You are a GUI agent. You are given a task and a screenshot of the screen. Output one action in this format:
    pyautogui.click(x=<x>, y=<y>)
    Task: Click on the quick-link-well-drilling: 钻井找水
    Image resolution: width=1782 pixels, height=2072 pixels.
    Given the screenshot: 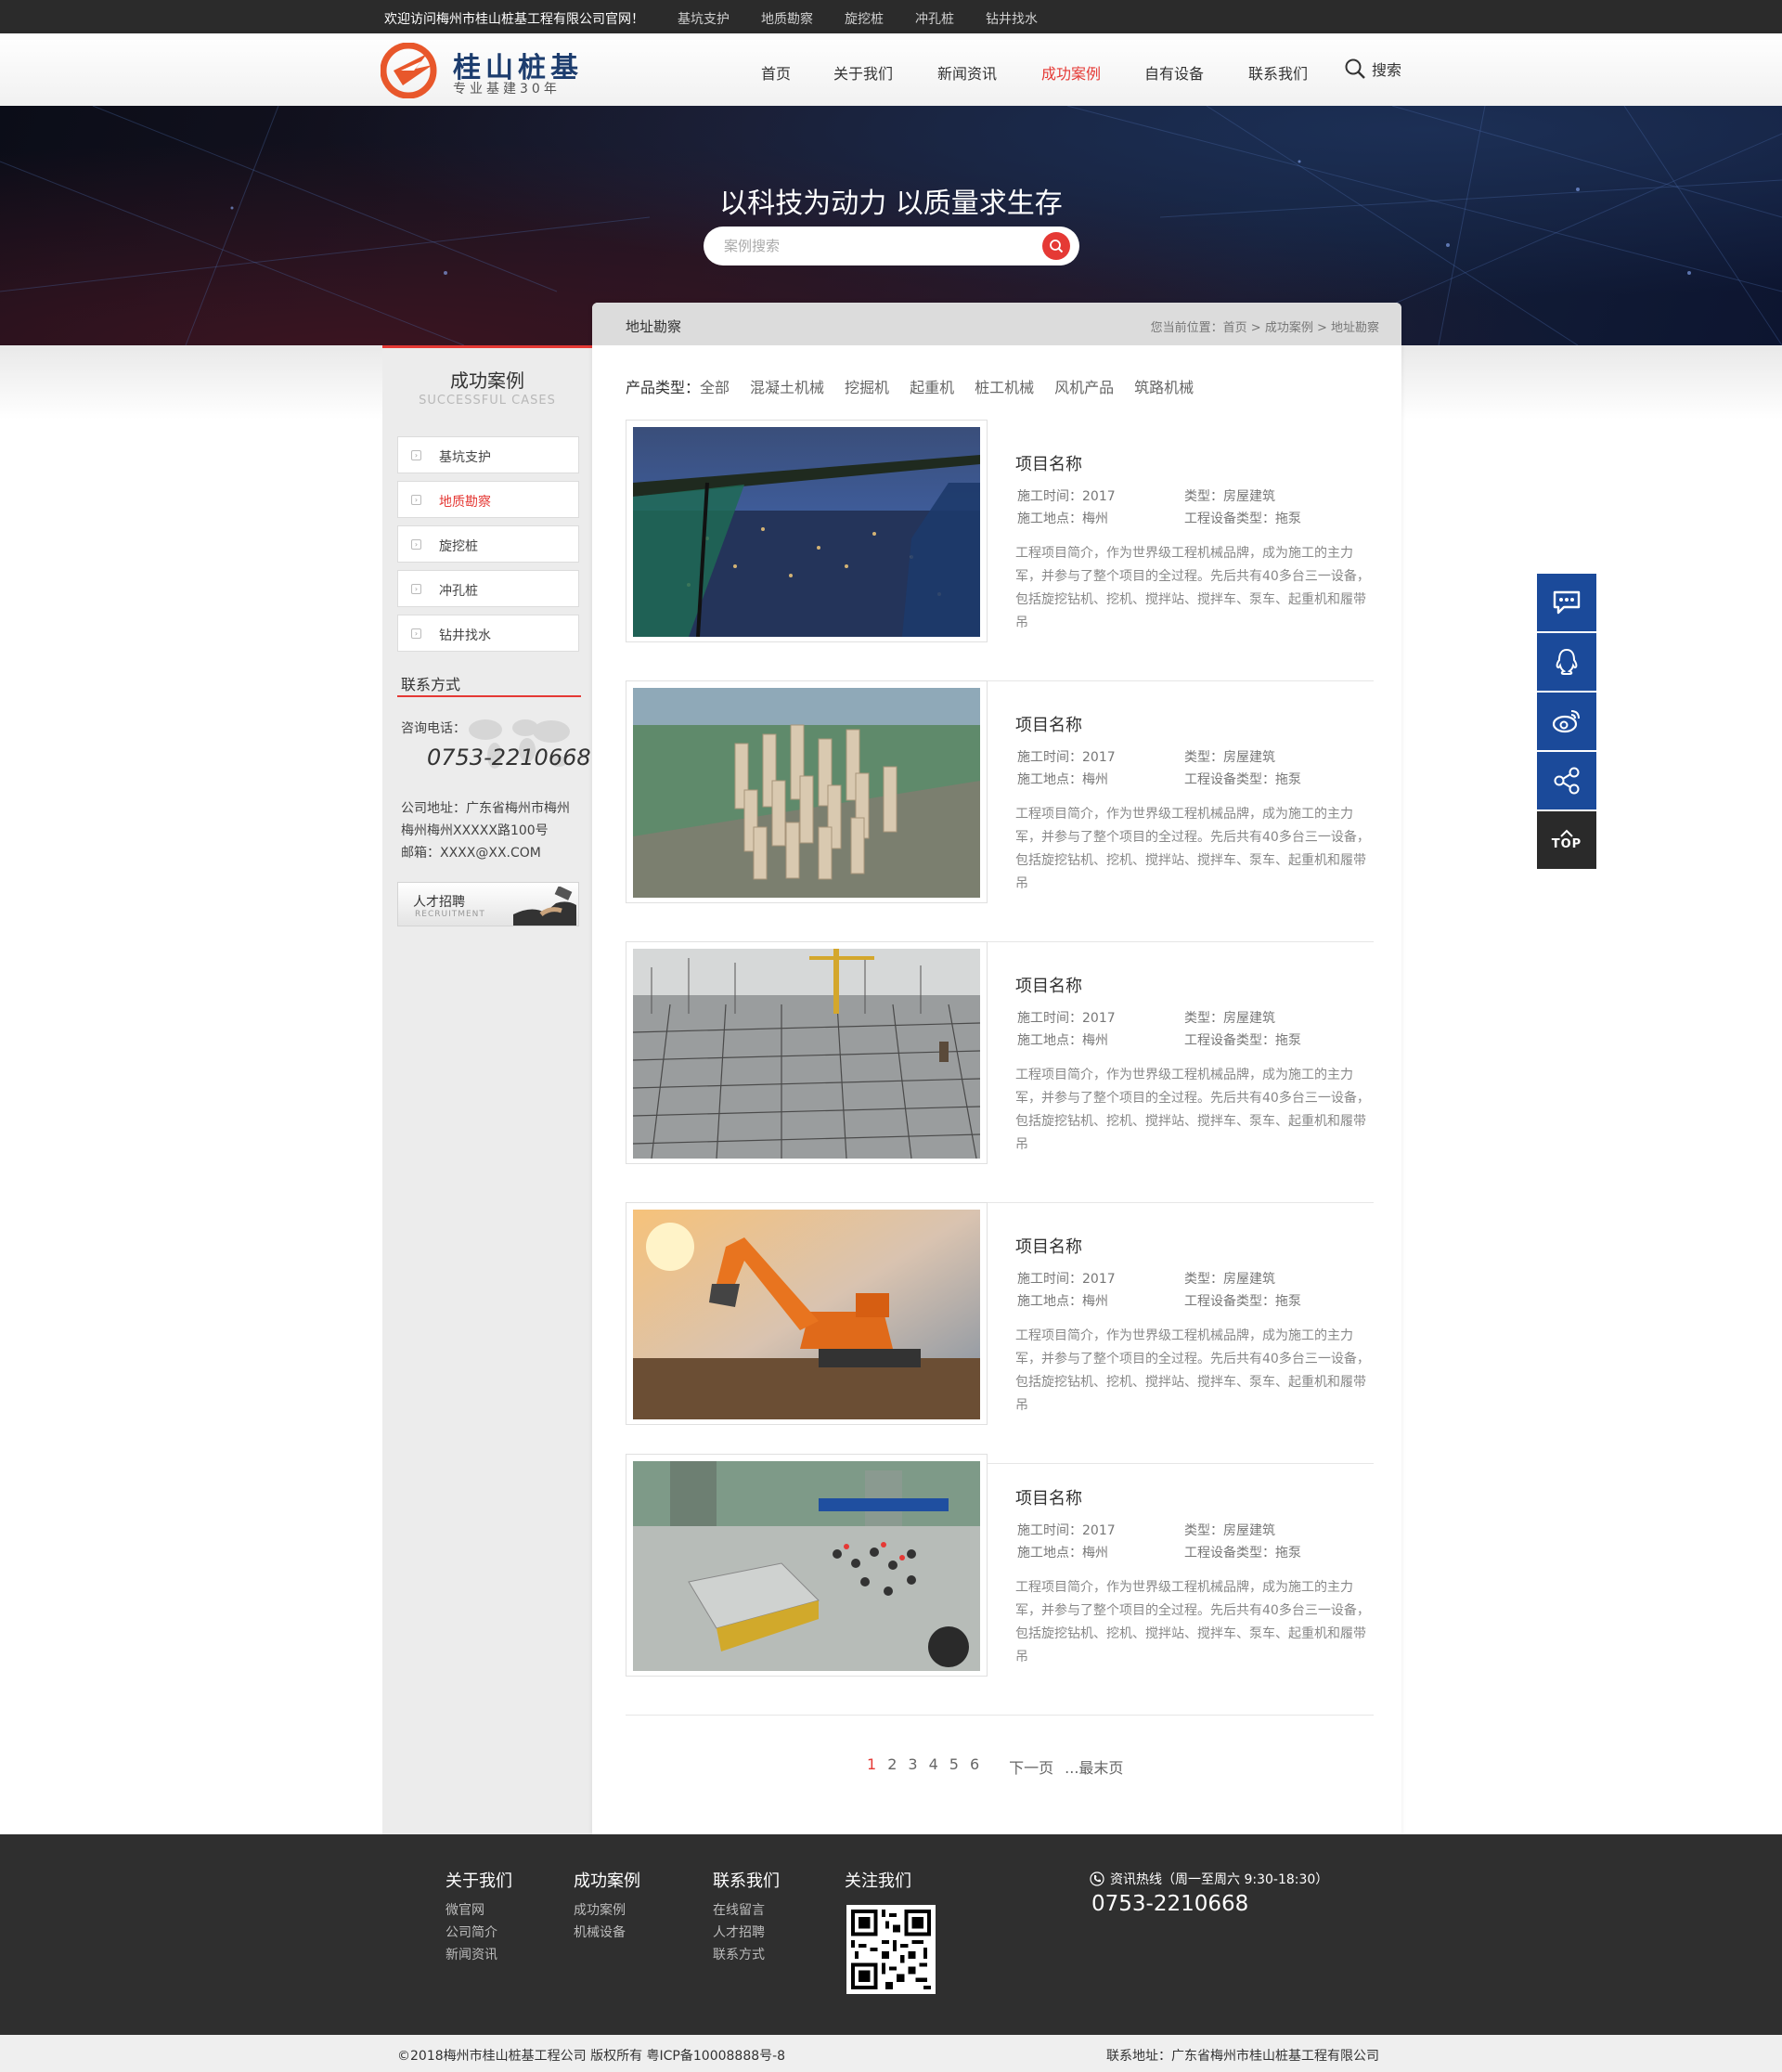 What is the action you would take?
    pyautogui.click(x=1012, y=18)
    